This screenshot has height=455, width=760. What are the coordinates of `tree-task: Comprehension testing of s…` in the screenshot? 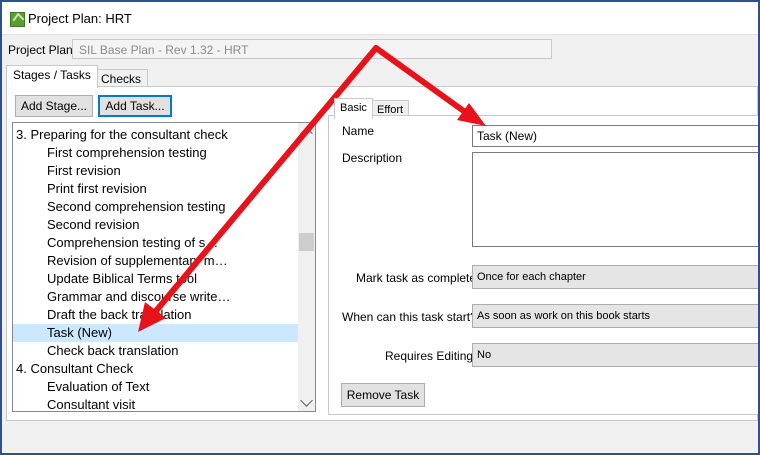 It's located at (164, 243).